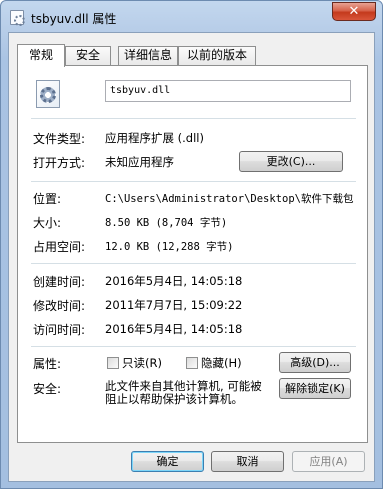  Describe the element at coordinates (148, 55) in the screenshot. I see `tab-details: 详细信息` at that location.